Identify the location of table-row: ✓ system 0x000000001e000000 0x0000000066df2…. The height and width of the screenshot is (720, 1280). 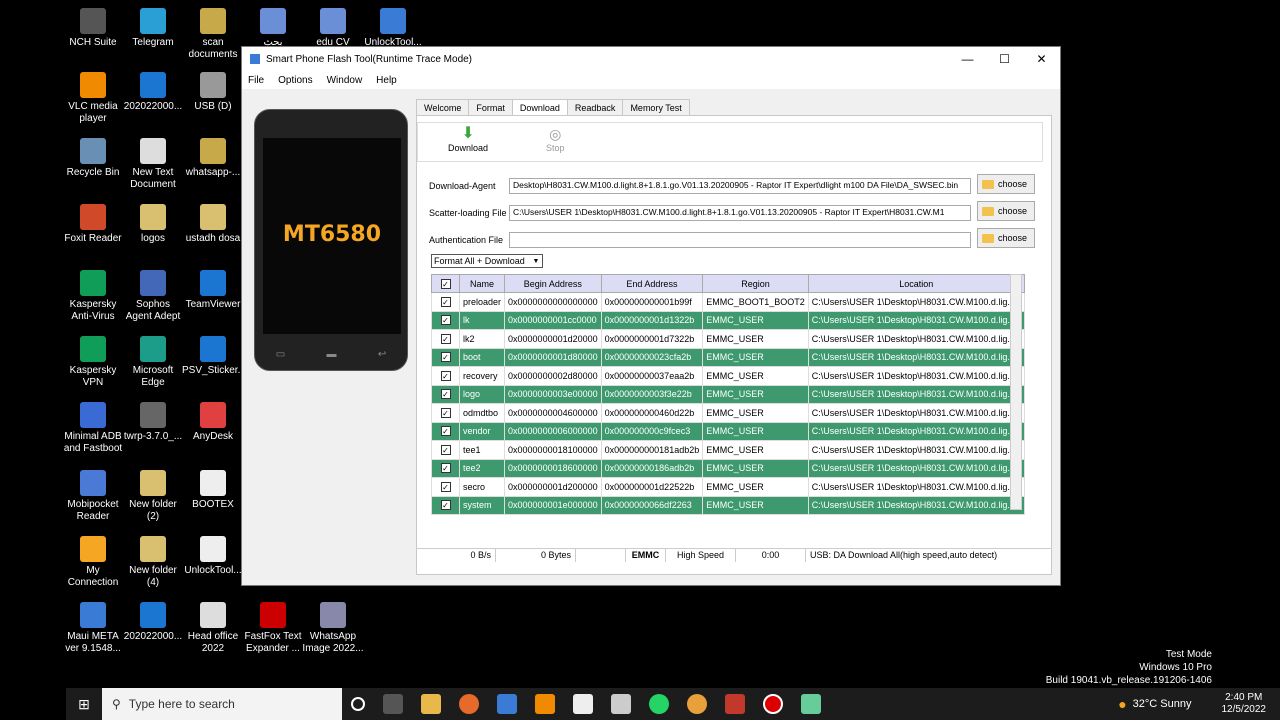
(728, 505).